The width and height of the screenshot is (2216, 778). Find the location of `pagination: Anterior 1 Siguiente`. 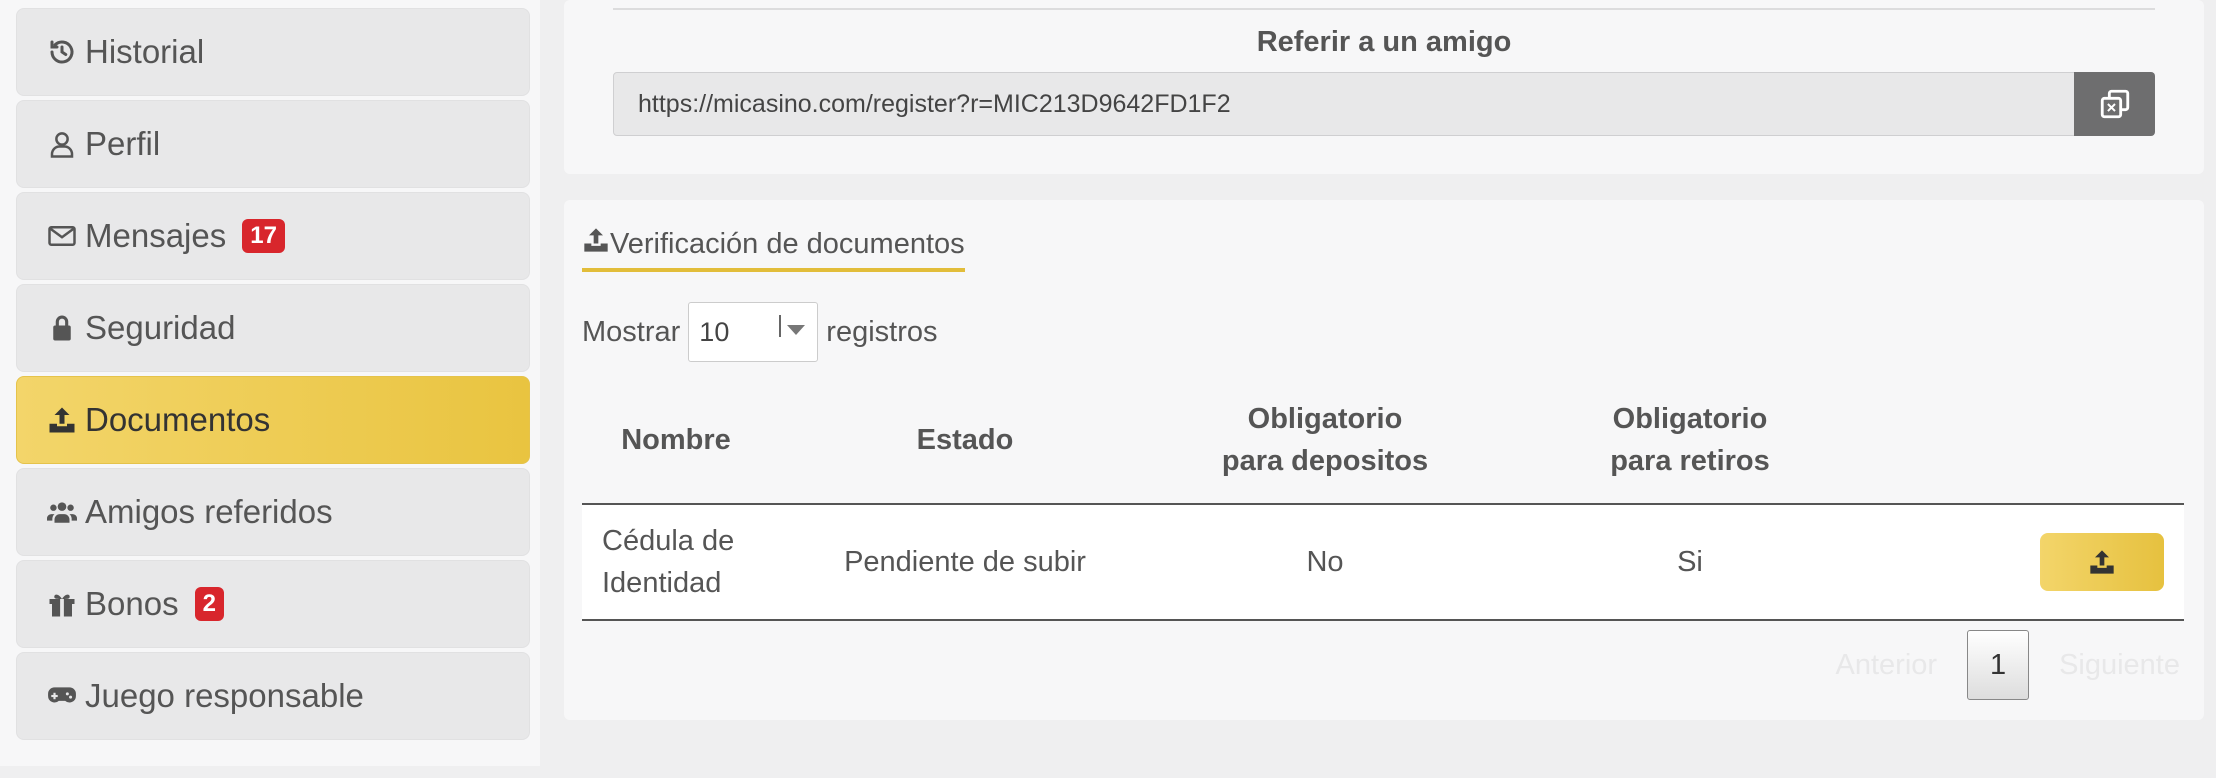

pagination: Anterior 1 Siguiente is located at coordinates (2008, 665).